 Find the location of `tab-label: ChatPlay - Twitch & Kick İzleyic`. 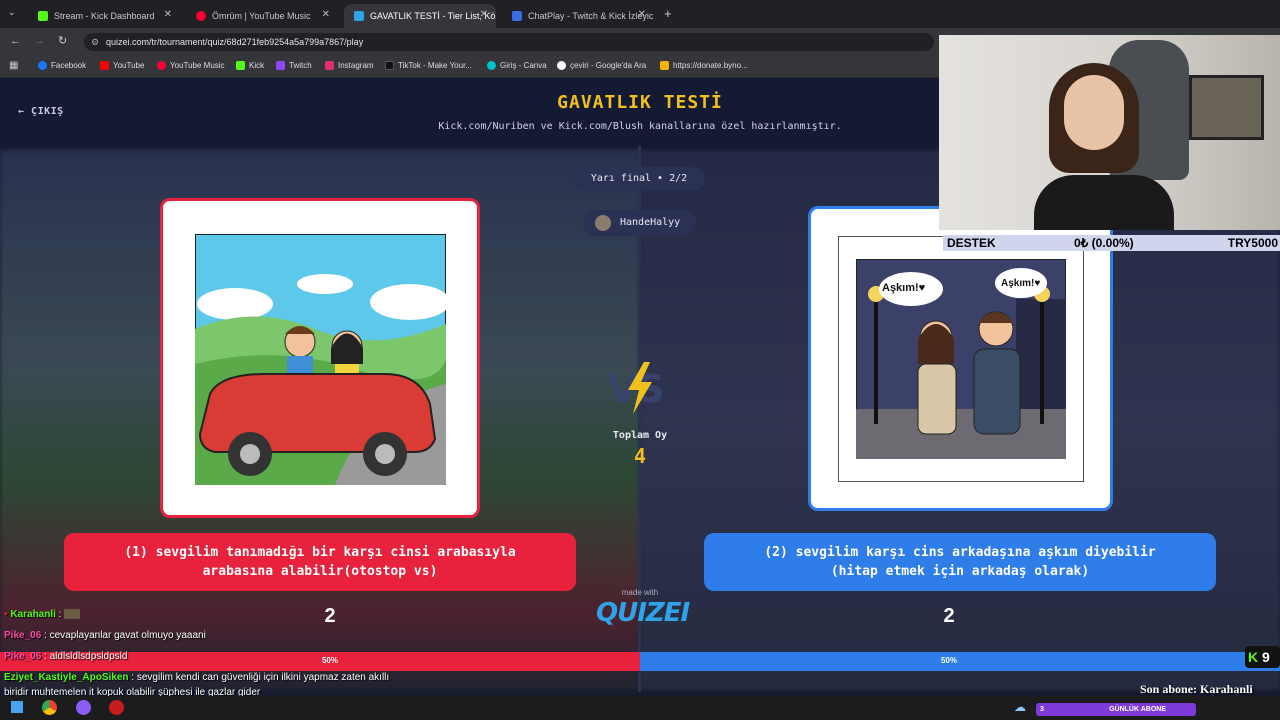

tab-label: ChatPlay - Twitch & Kick İzleyic is located at coordinates (591, 16).